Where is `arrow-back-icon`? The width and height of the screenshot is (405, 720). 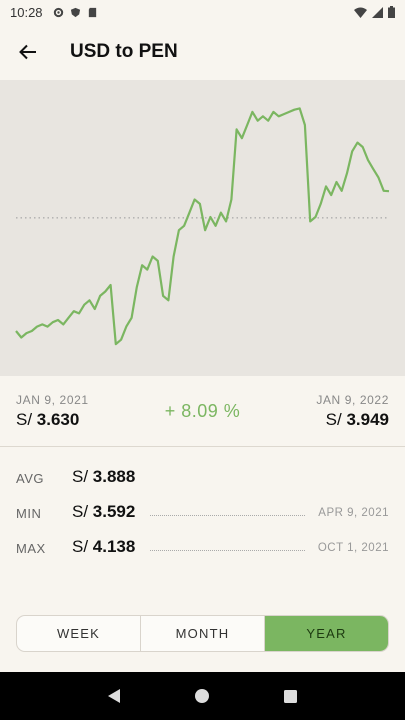 arrow-back-icon is located at coordinates (27, 52).